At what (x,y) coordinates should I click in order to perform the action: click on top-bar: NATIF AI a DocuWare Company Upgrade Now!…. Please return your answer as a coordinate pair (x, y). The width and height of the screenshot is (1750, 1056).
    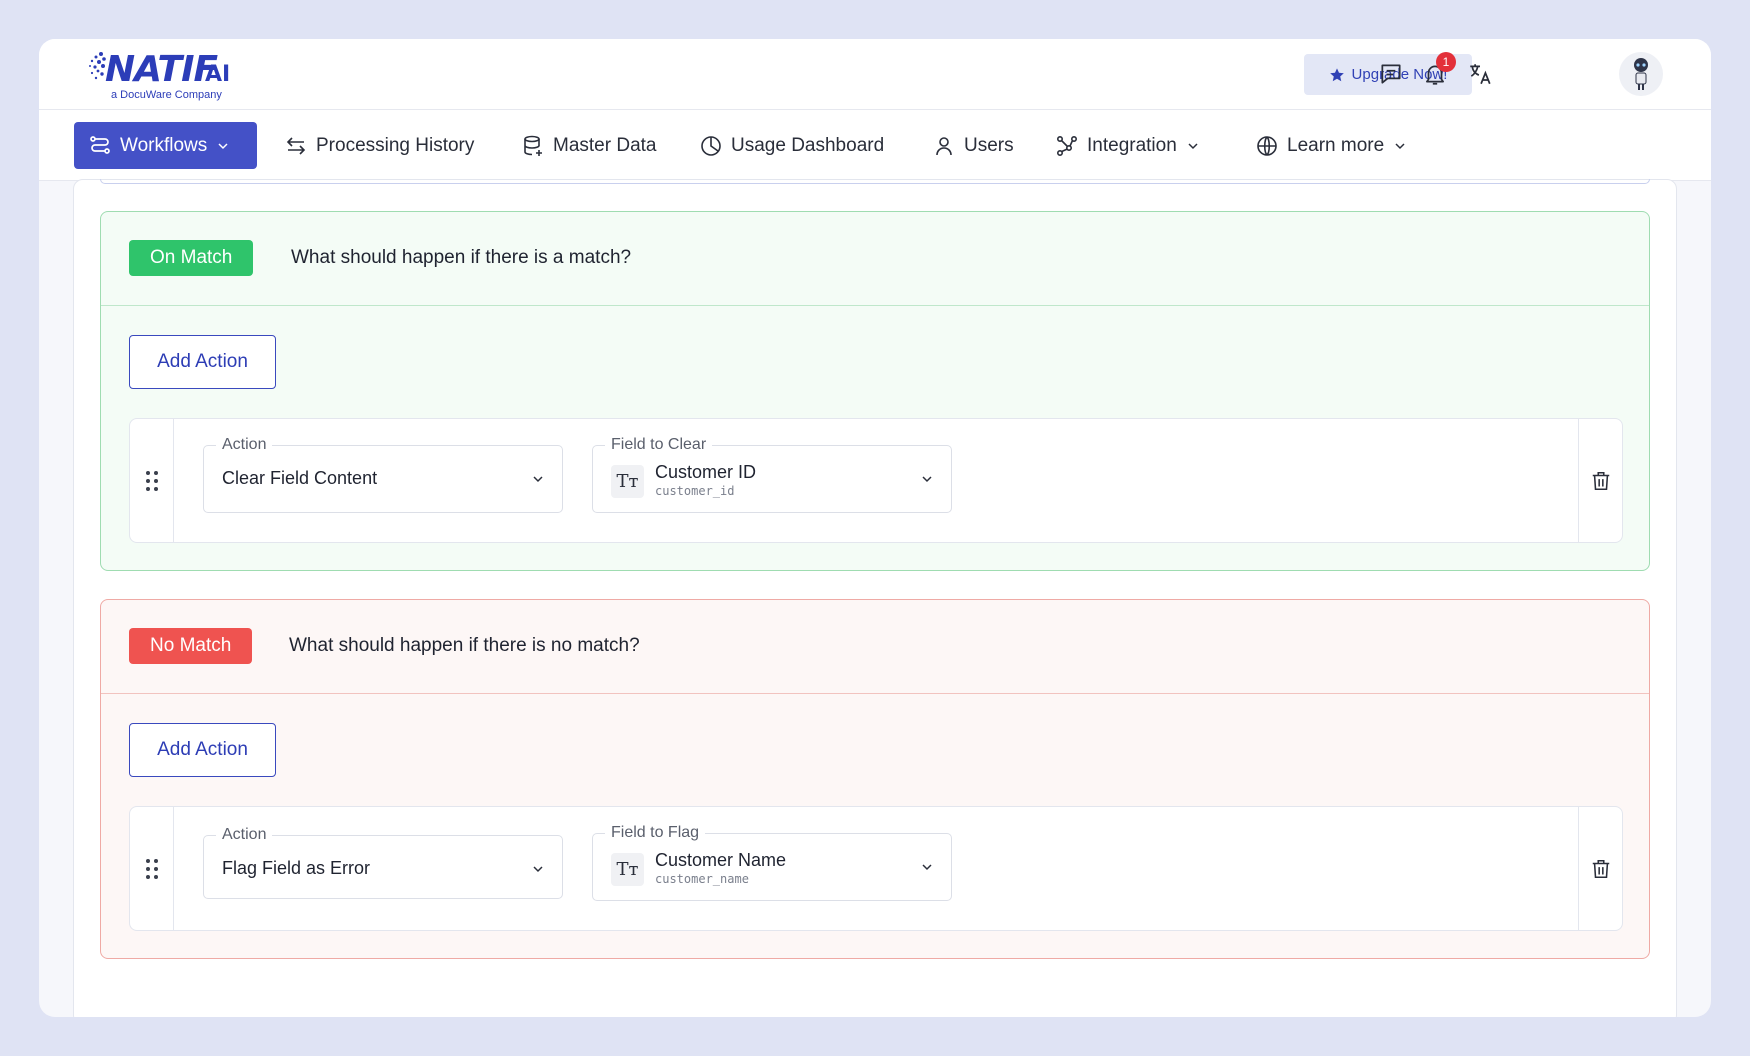
    Looking at the image, I should click on (875, 74).